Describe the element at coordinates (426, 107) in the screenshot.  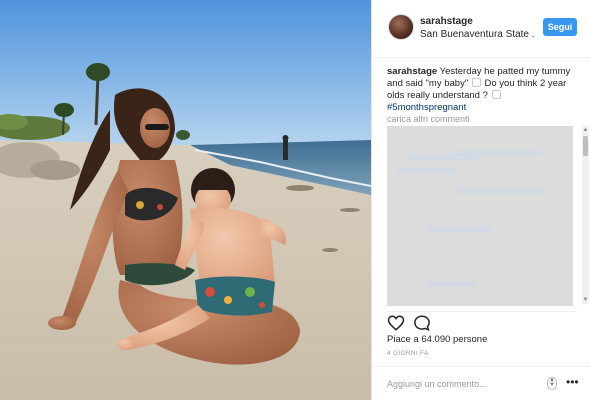
I see `caption-hashtag: #5monthspregnant` at that location.